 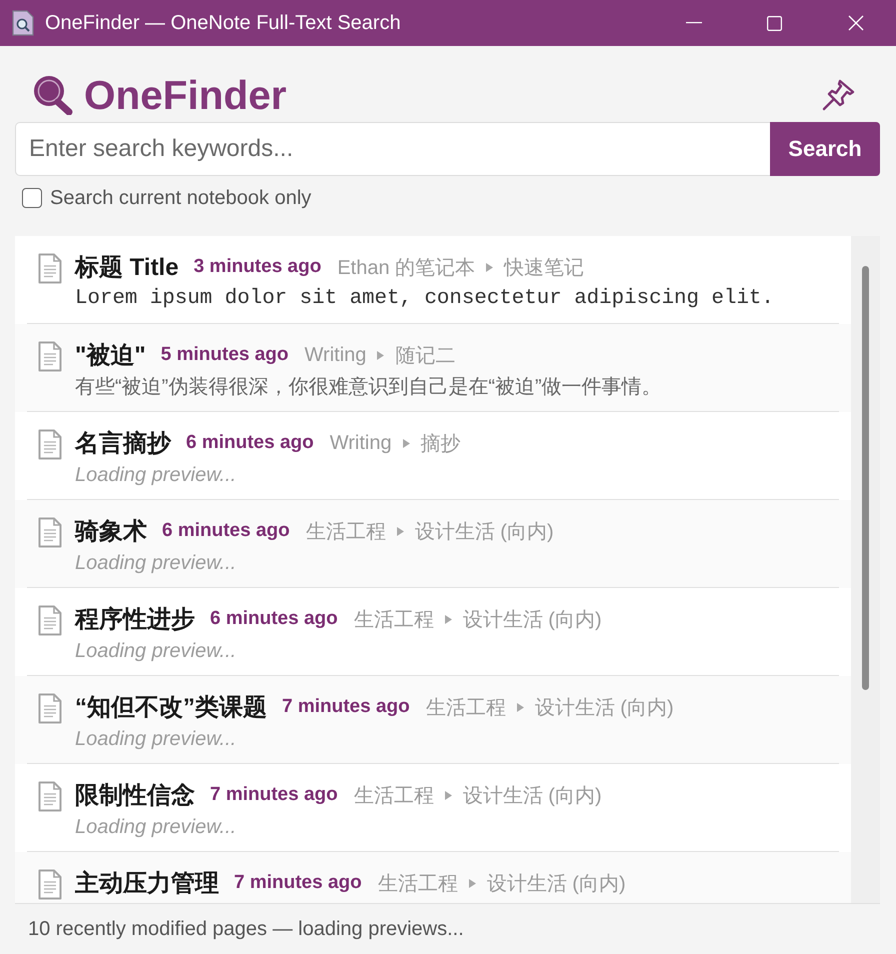 I want to click on section-name: 快速笔记, so click(x=544, y=268).